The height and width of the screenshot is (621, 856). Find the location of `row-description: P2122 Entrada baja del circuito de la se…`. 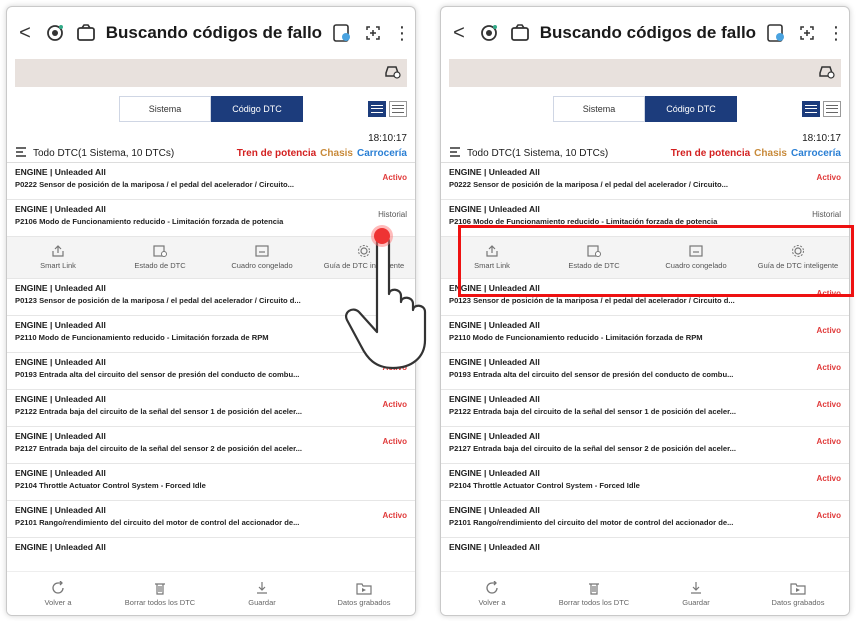

row-description: P2122 Entrada baja del circuito de la se… is located at coordinates (158, 411).